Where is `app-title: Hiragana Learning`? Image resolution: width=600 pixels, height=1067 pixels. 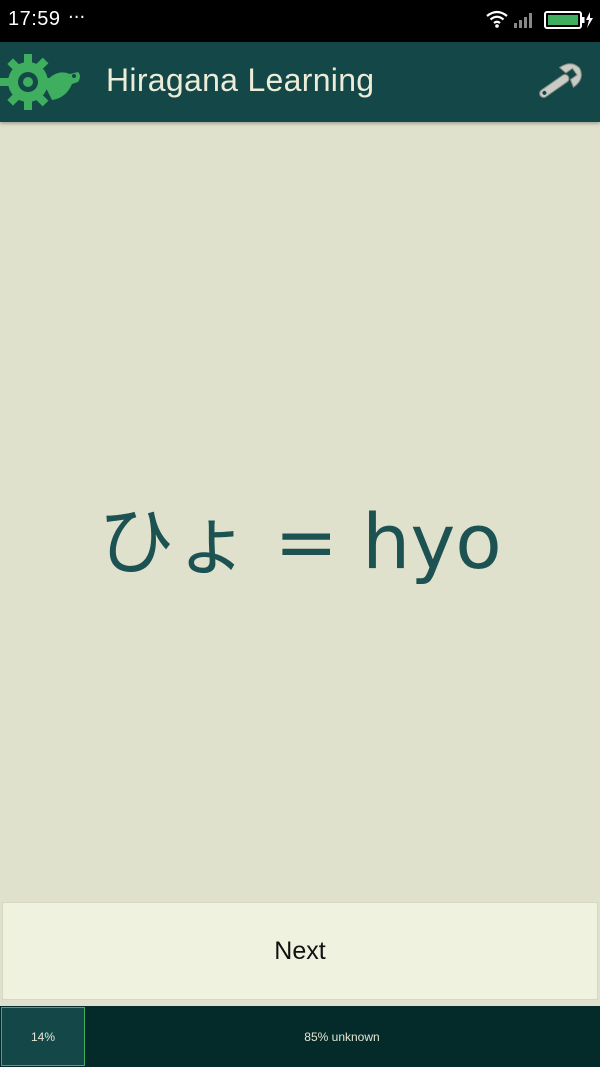
app-title: Hiragana Learning is located at coordinates (240, 80).